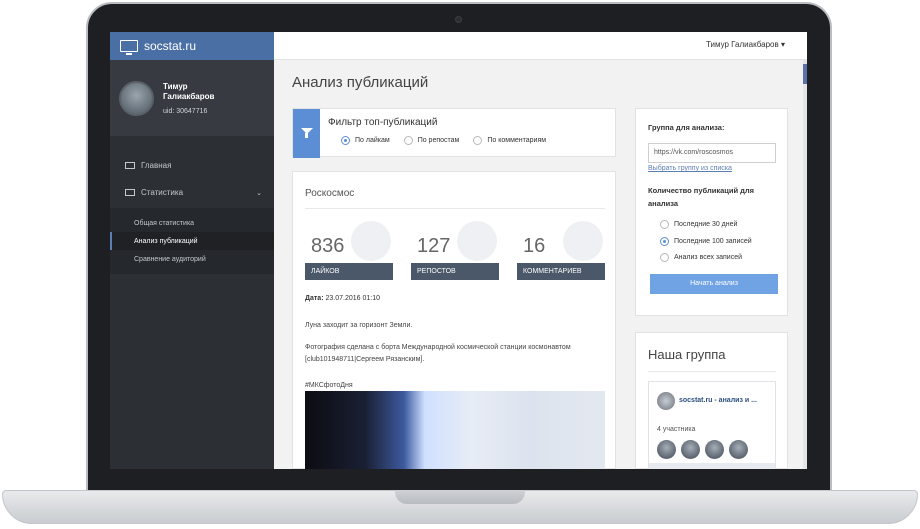 This screenshot has height=529, width=920. What do you see at coordinates (714, 284) in the screenshot?
I see `start-analysis-button: Начать анализ` at bounding box center [714, 284].